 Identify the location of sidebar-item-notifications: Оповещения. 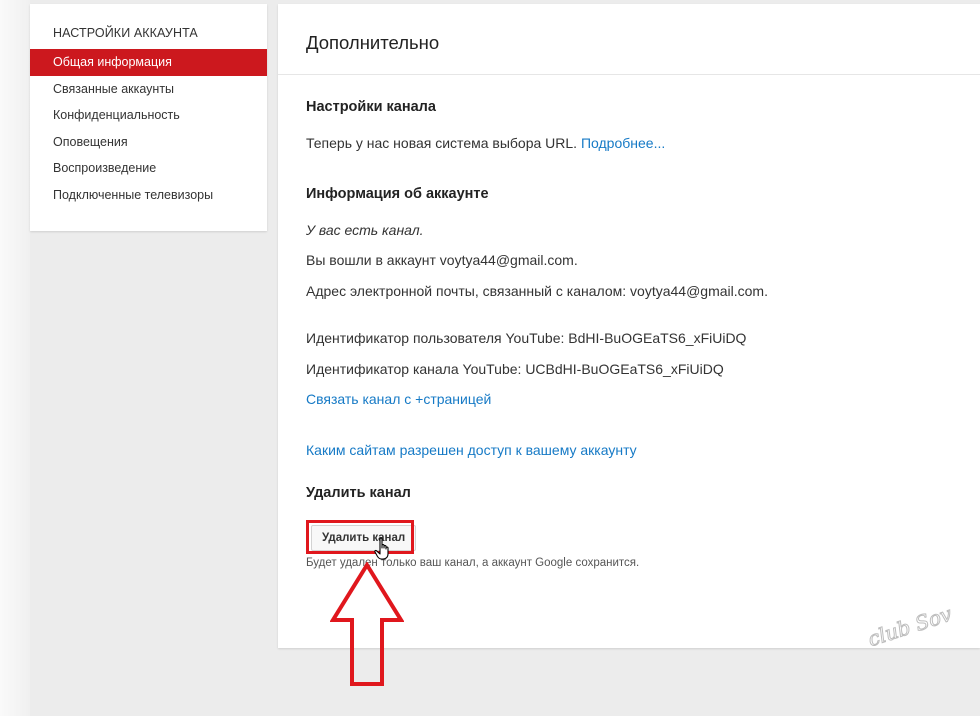
(148, 142).